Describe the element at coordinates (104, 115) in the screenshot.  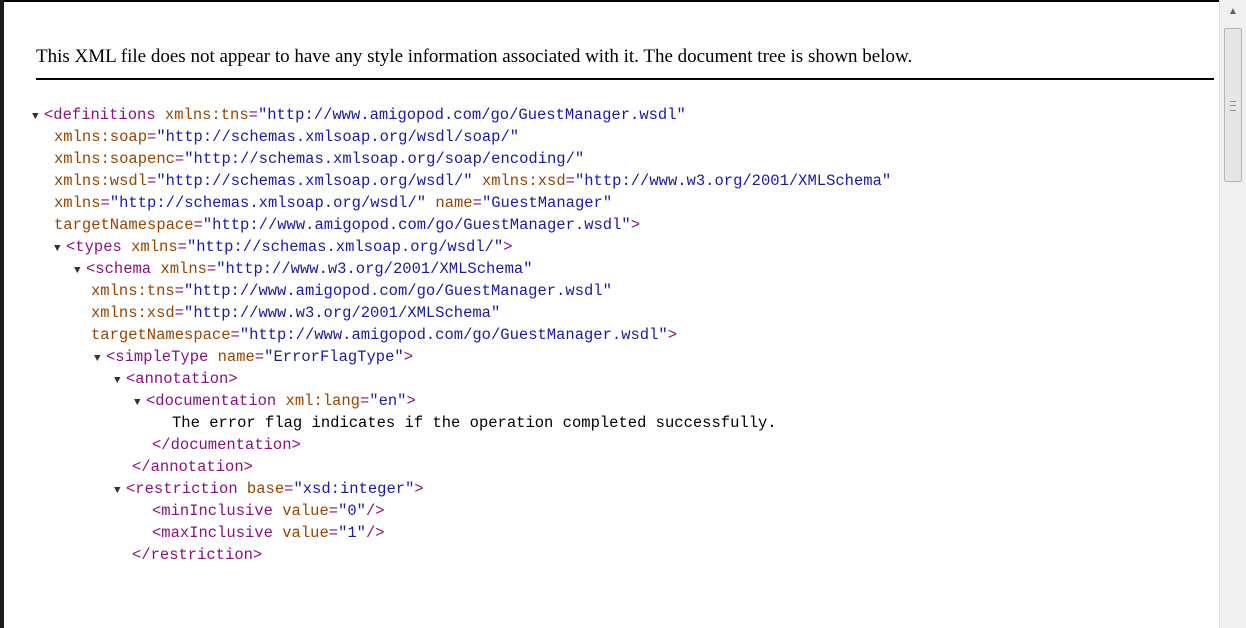
I see `tag-open: <definitions` at that location.